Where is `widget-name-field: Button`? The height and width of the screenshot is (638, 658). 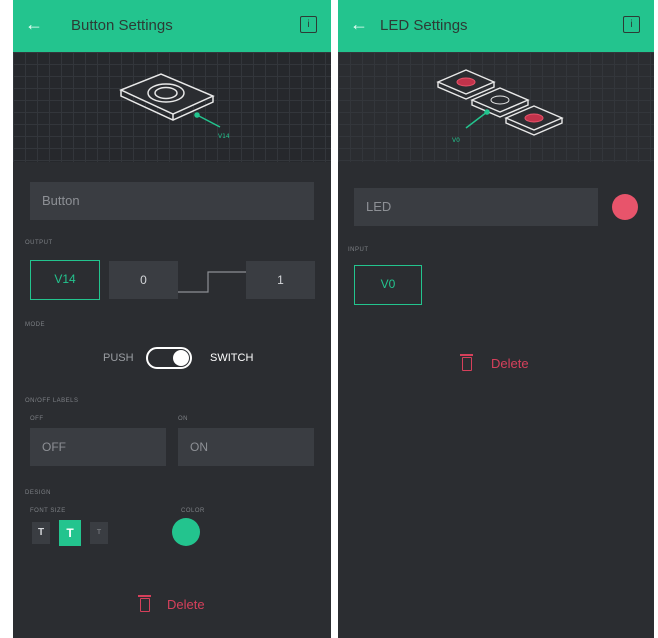 widget-name-field: Button is located at coordinates (172, 201).